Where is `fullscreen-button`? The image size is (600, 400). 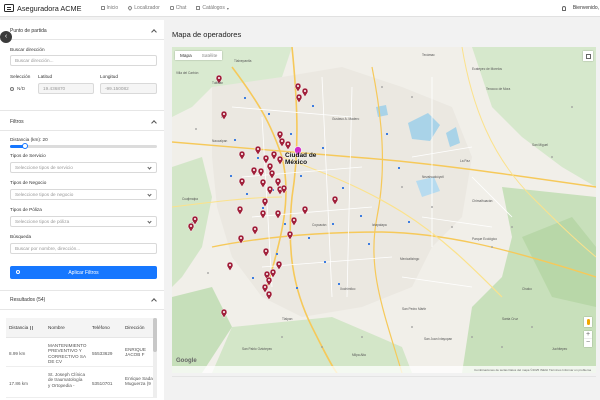 fullscreen-button is located at coordinates (588, 56).